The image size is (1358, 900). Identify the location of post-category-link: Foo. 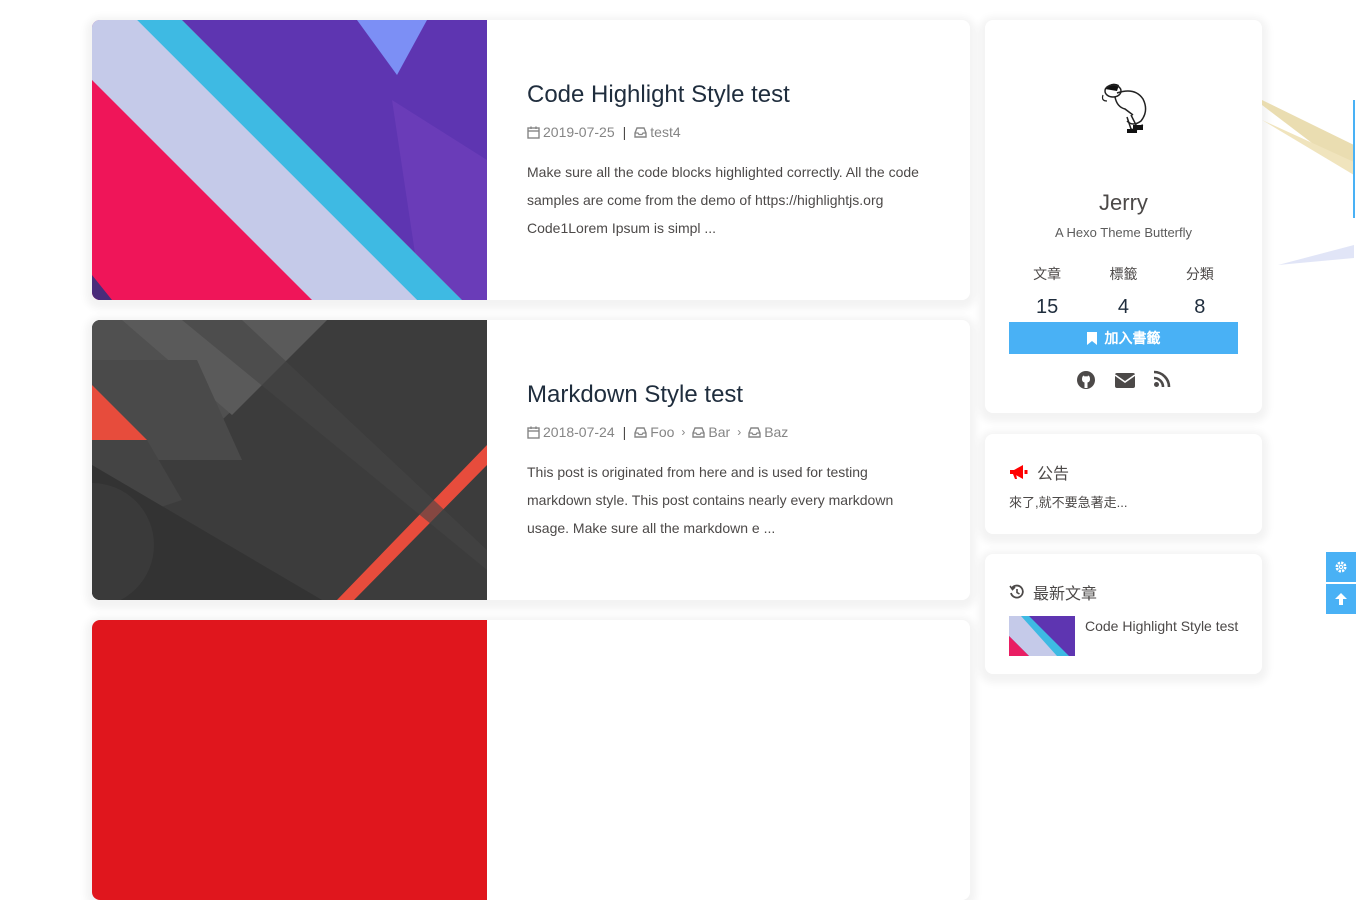
(662, 432).